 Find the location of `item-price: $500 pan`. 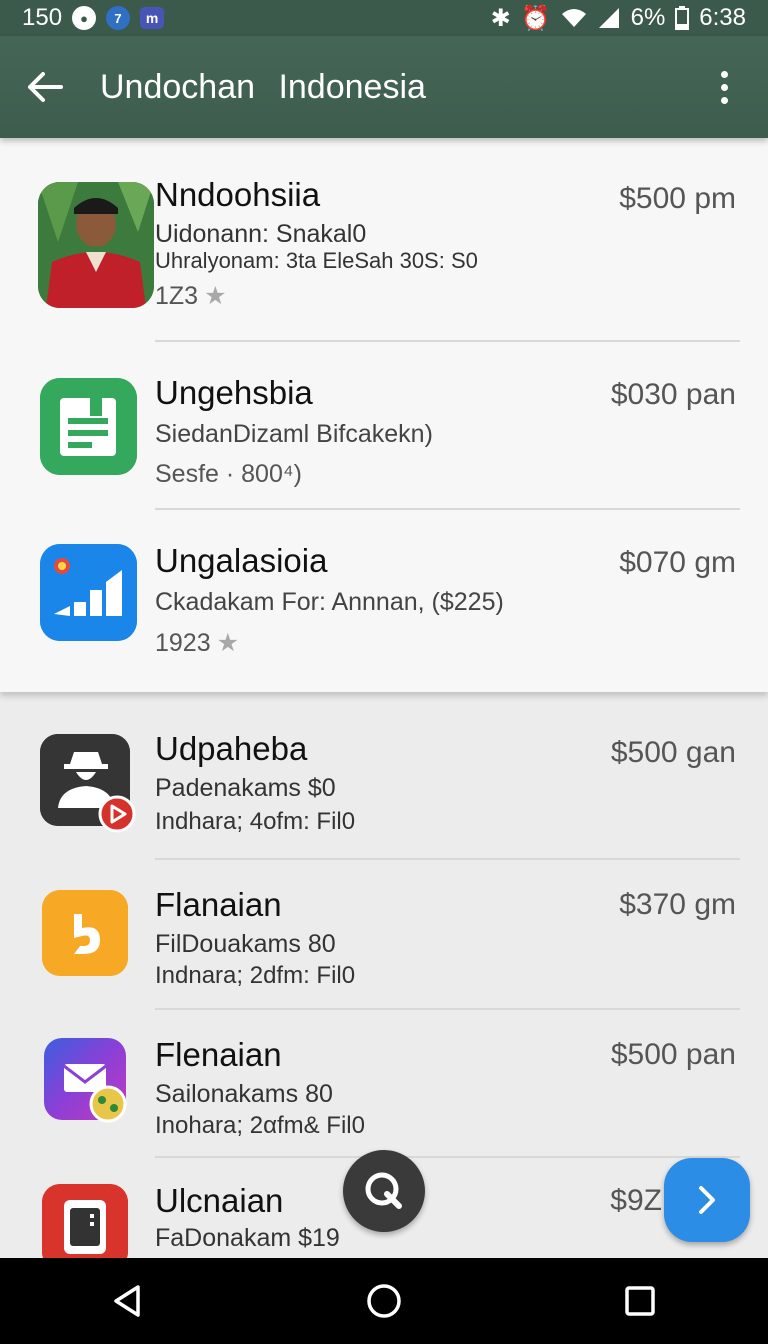

item-price: $500 pan is located at coordinates (673, 1054).